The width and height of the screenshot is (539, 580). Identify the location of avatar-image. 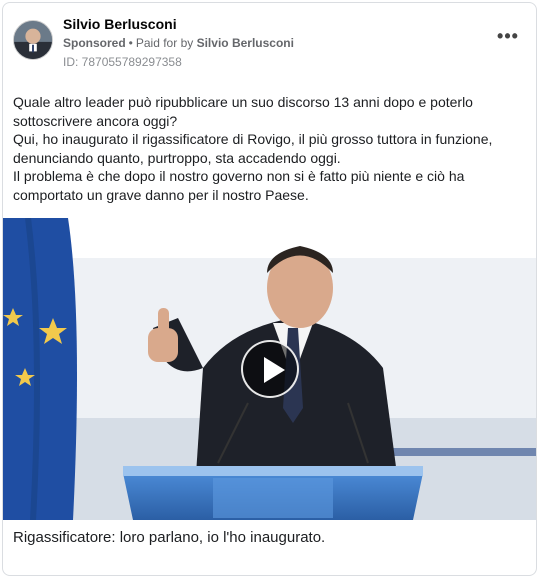
(33, 40).